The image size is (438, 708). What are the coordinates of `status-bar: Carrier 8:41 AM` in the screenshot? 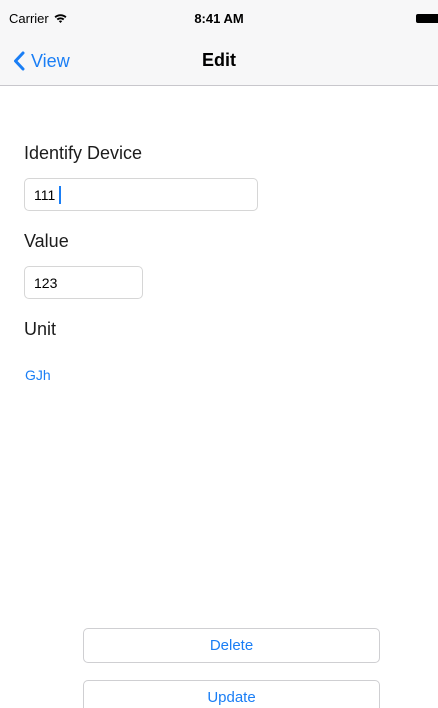 It's located at (219, 20).